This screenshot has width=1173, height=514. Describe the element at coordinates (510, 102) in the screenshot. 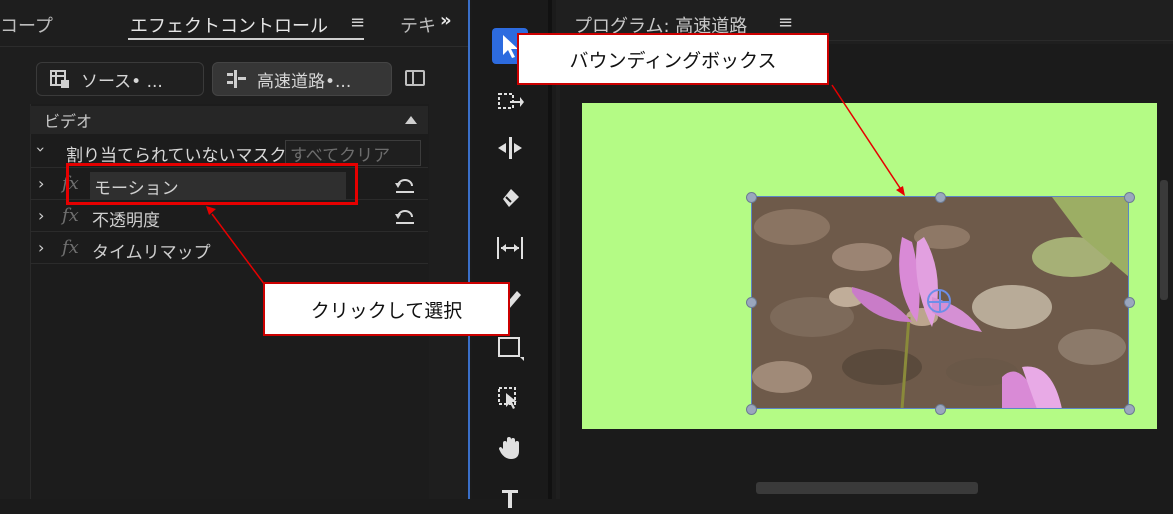

I see `track-select-icon` at that location.